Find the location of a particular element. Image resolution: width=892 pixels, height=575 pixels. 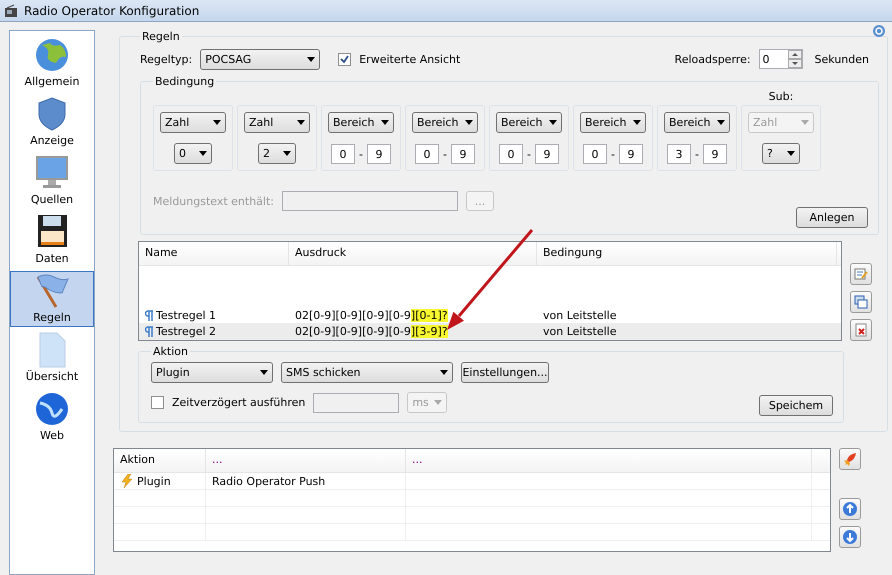

delete-button is located at coordinates (861, 330).